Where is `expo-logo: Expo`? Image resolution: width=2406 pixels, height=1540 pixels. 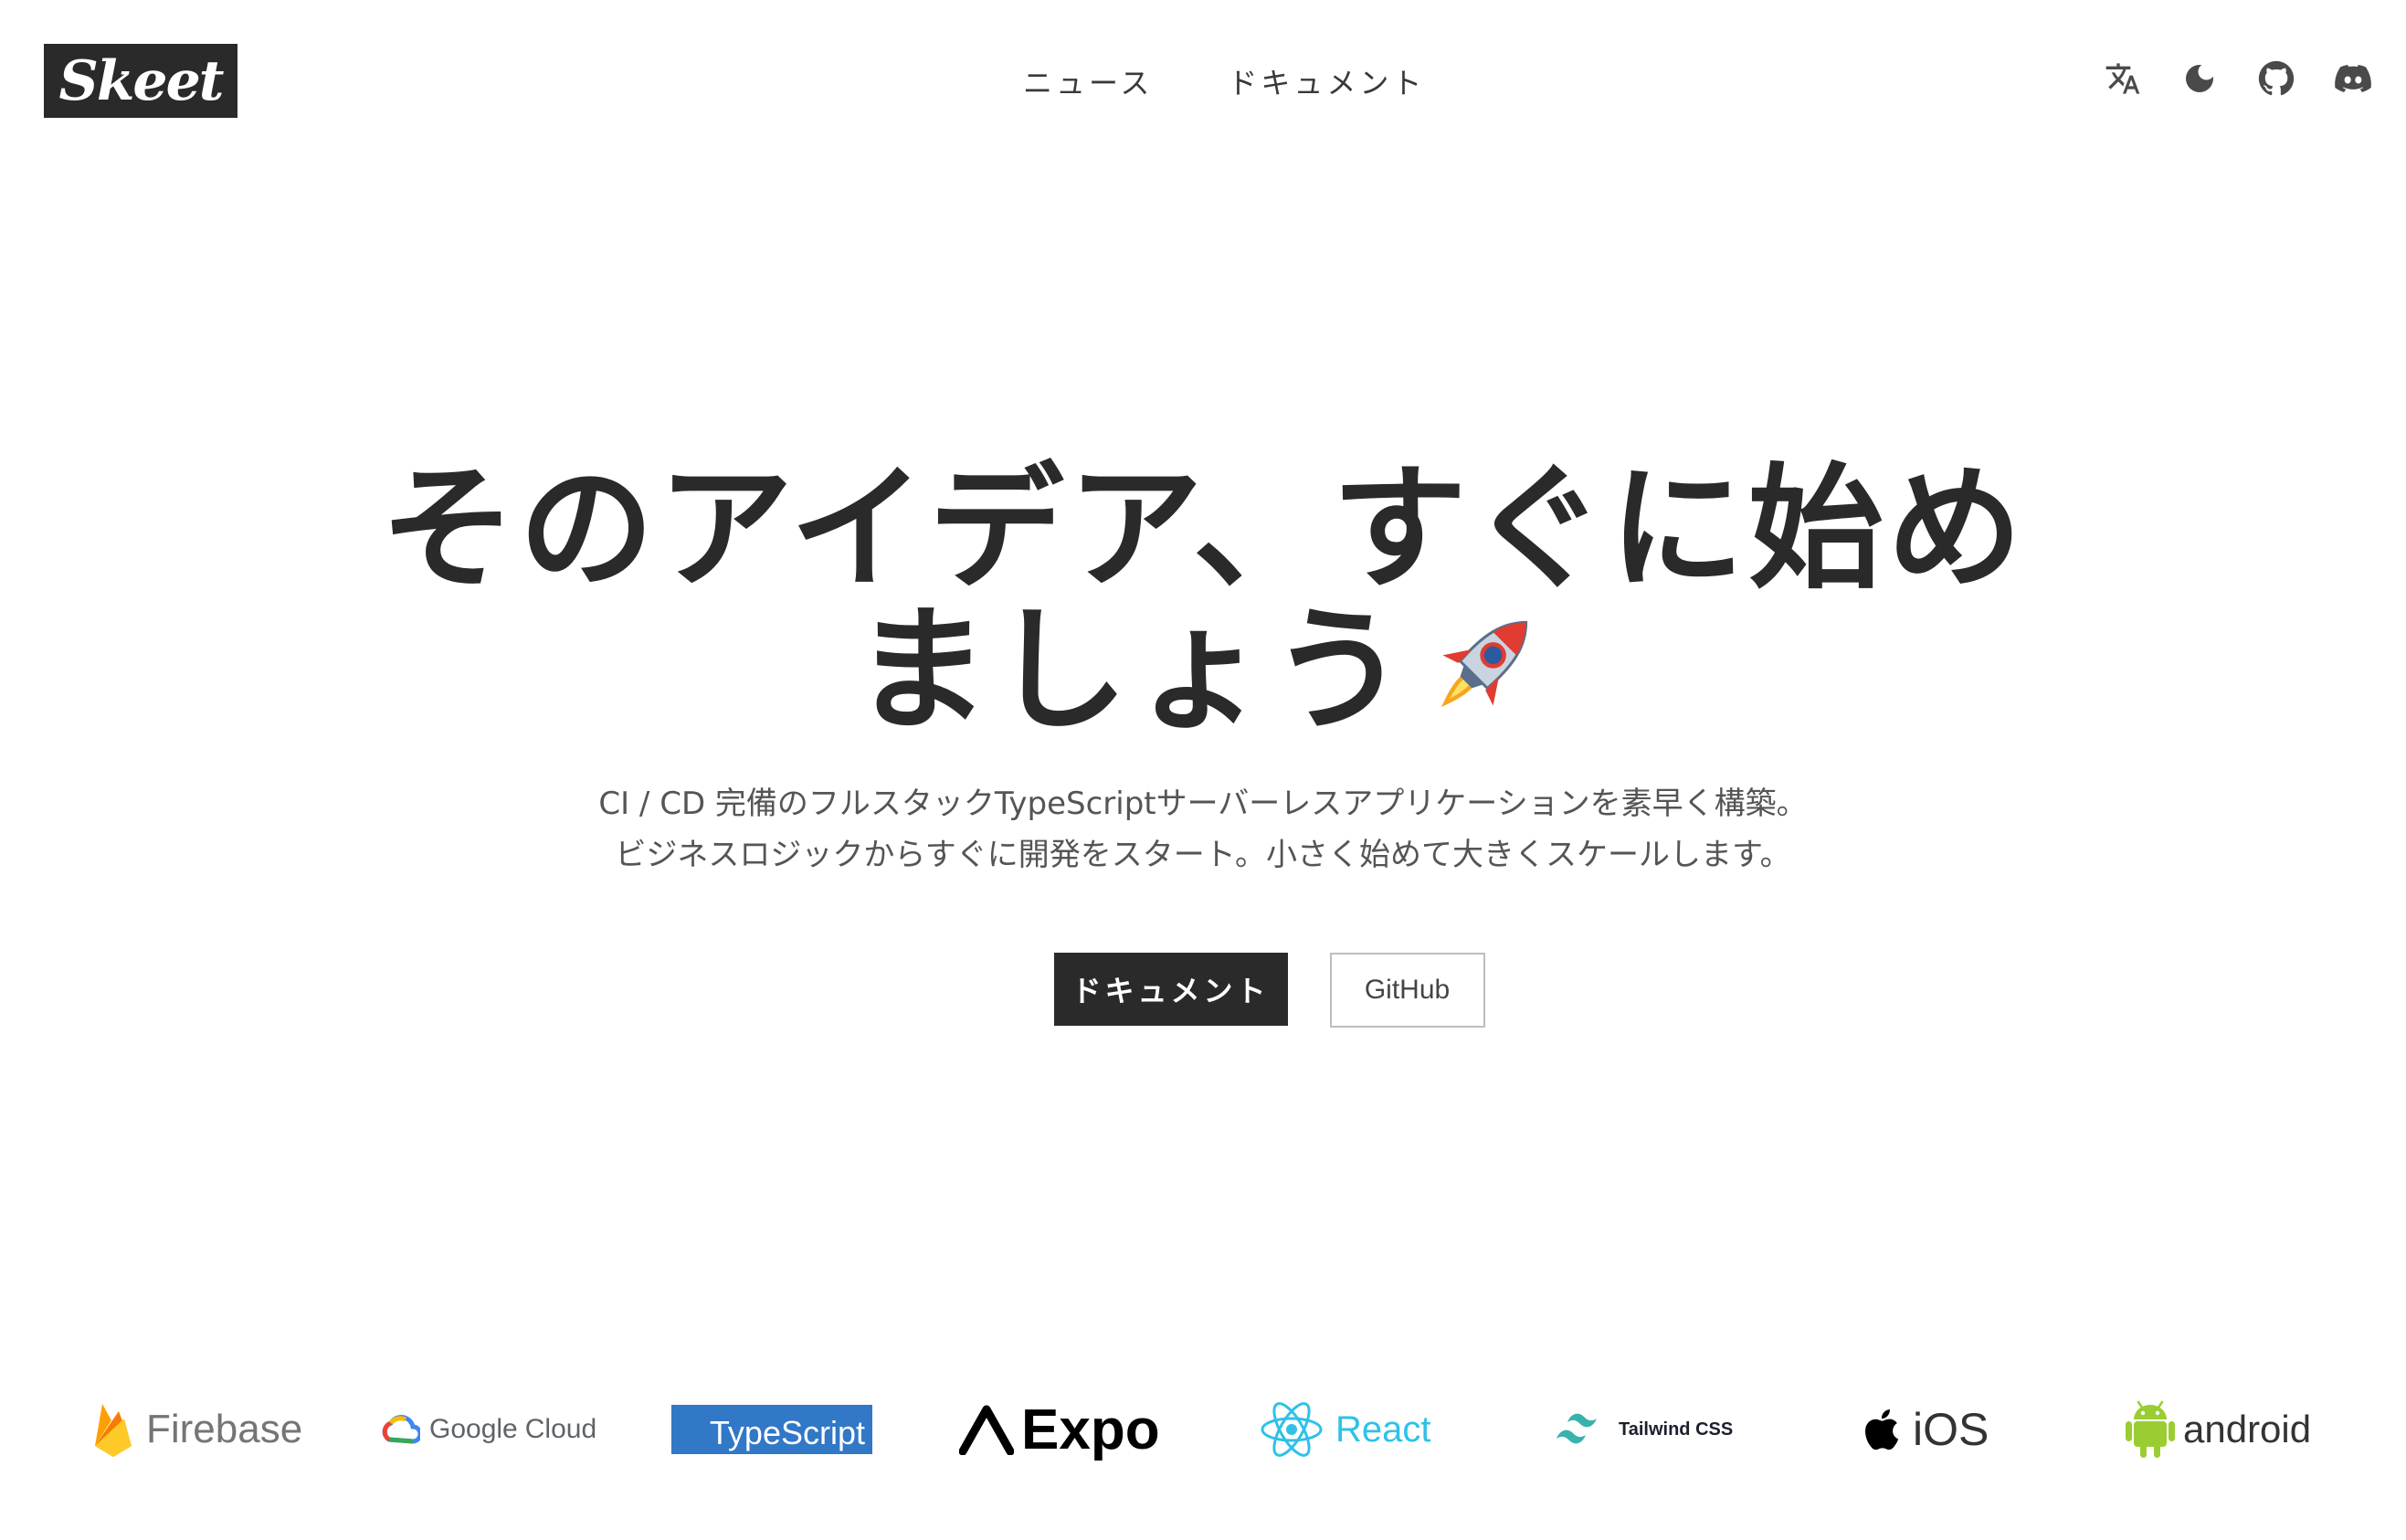 expo-logo: Expo is located at coordinates (1059, 1429).